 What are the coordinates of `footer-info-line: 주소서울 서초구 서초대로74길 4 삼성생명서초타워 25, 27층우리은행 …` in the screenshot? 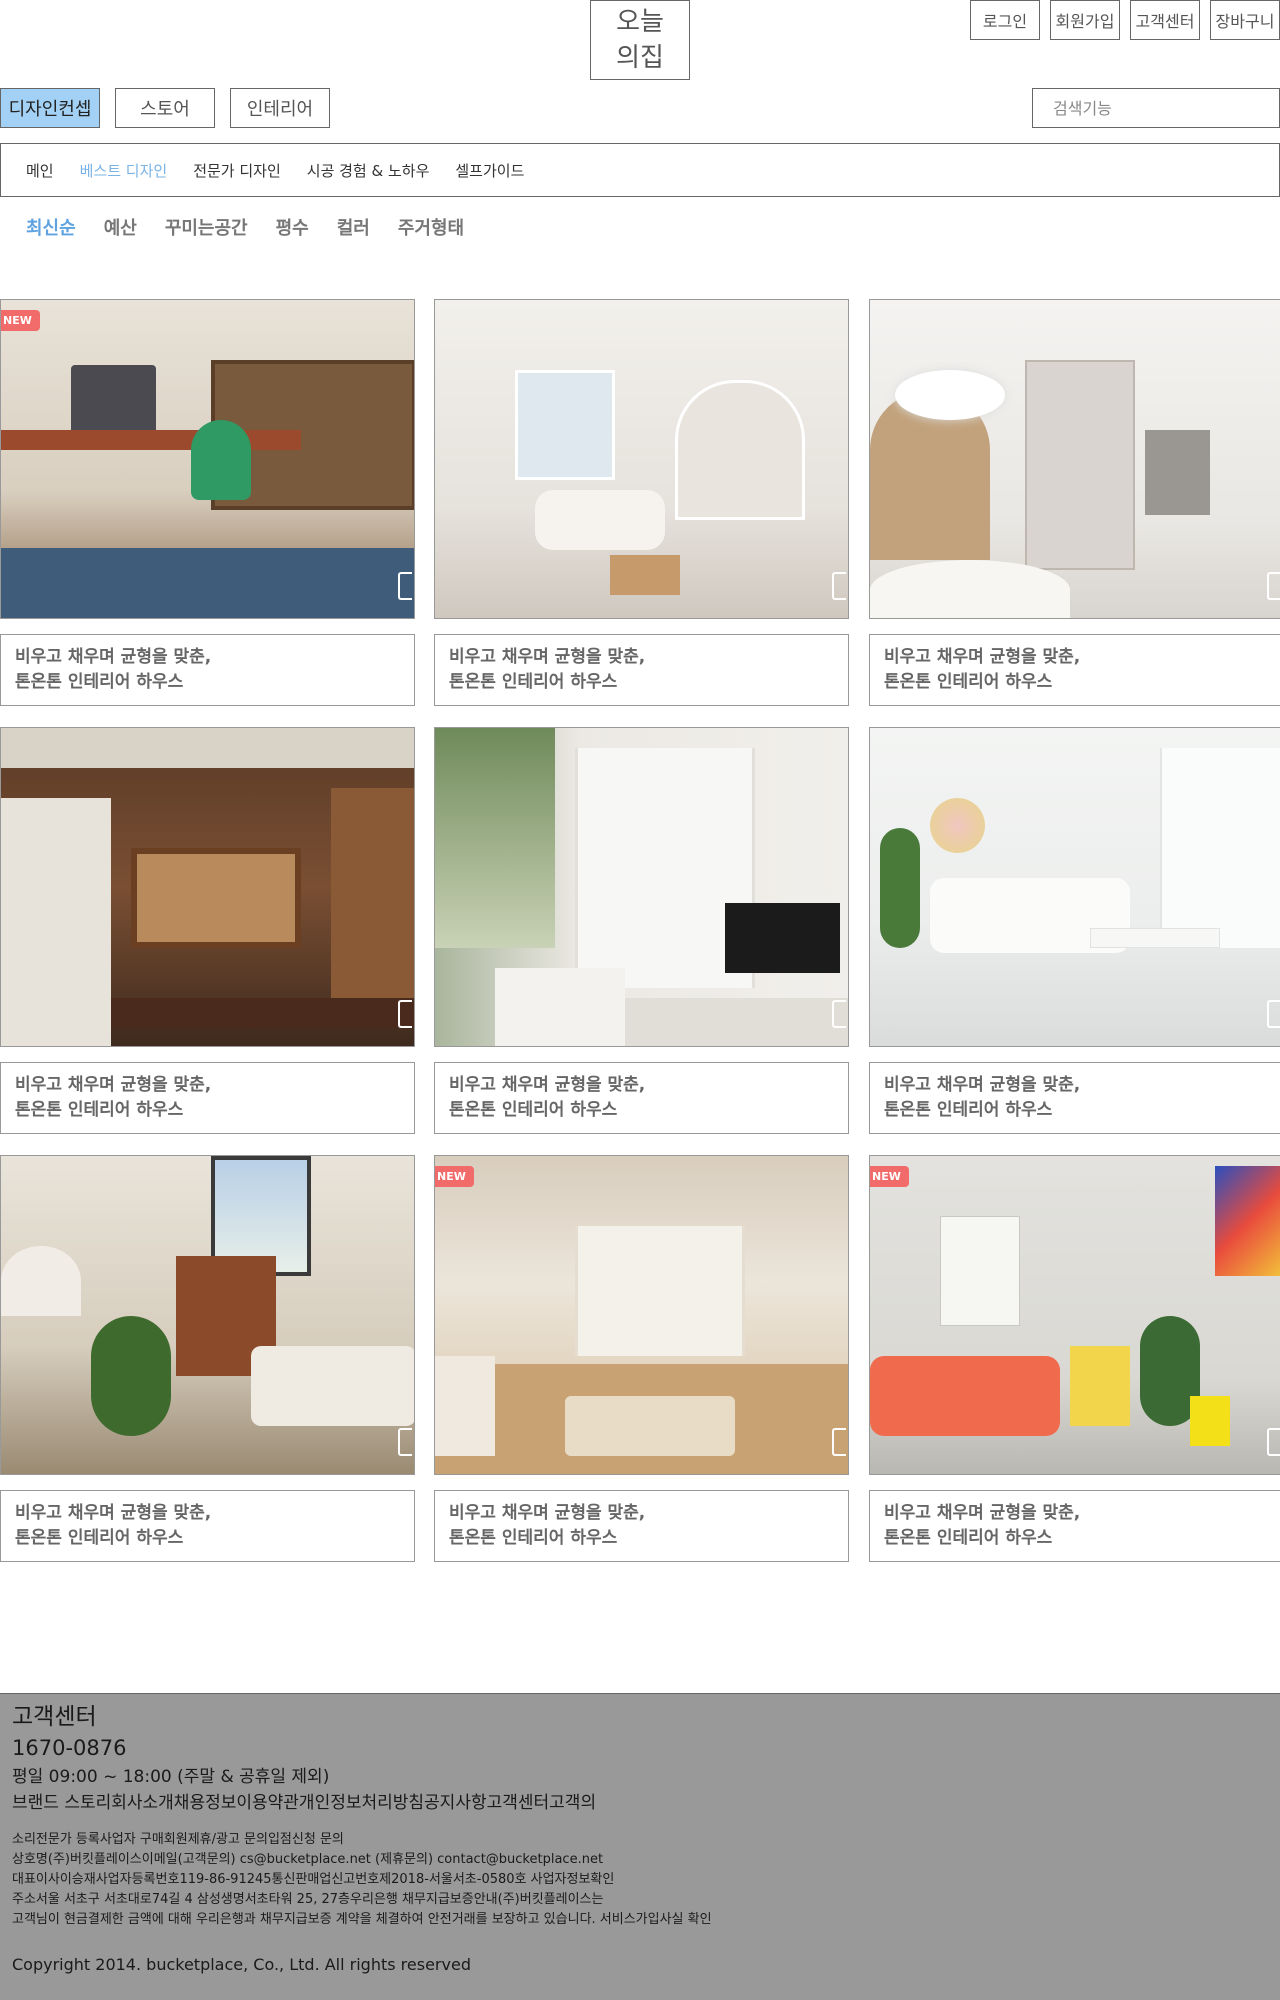 It's located at (308, 1899).